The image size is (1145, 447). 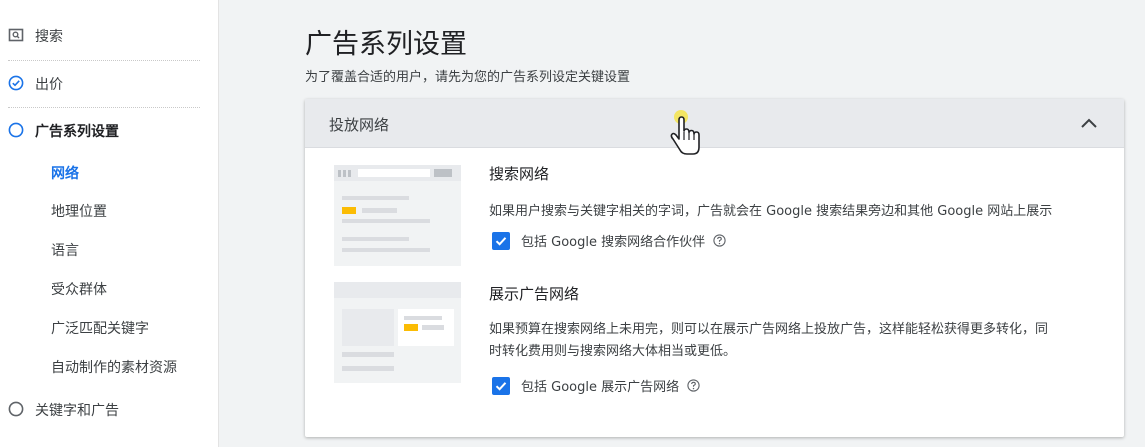 I want to click on card-title: 投放网络, so click(x=359, y=125).